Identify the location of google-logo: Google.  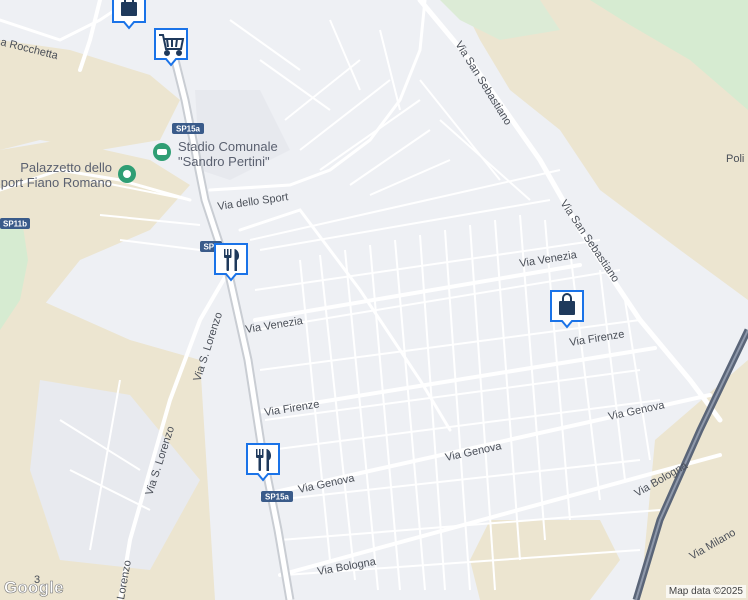
(34, 588).